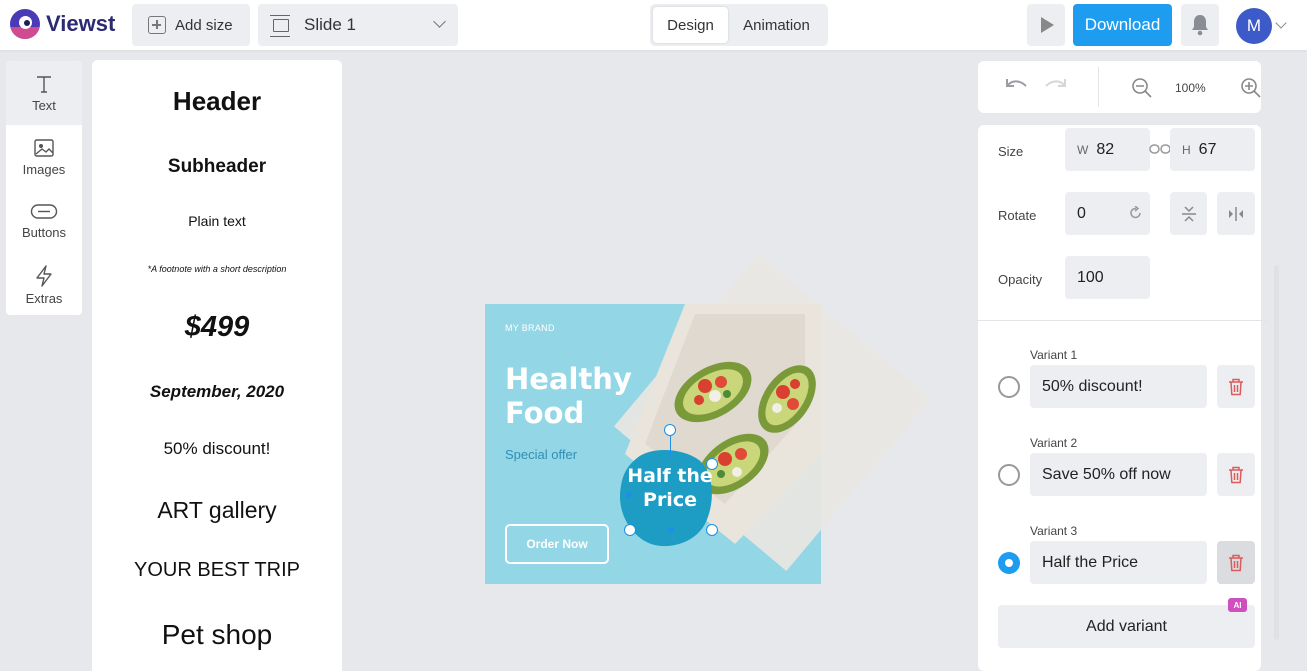  I want to click on bell-icon, so click(1200, 25).